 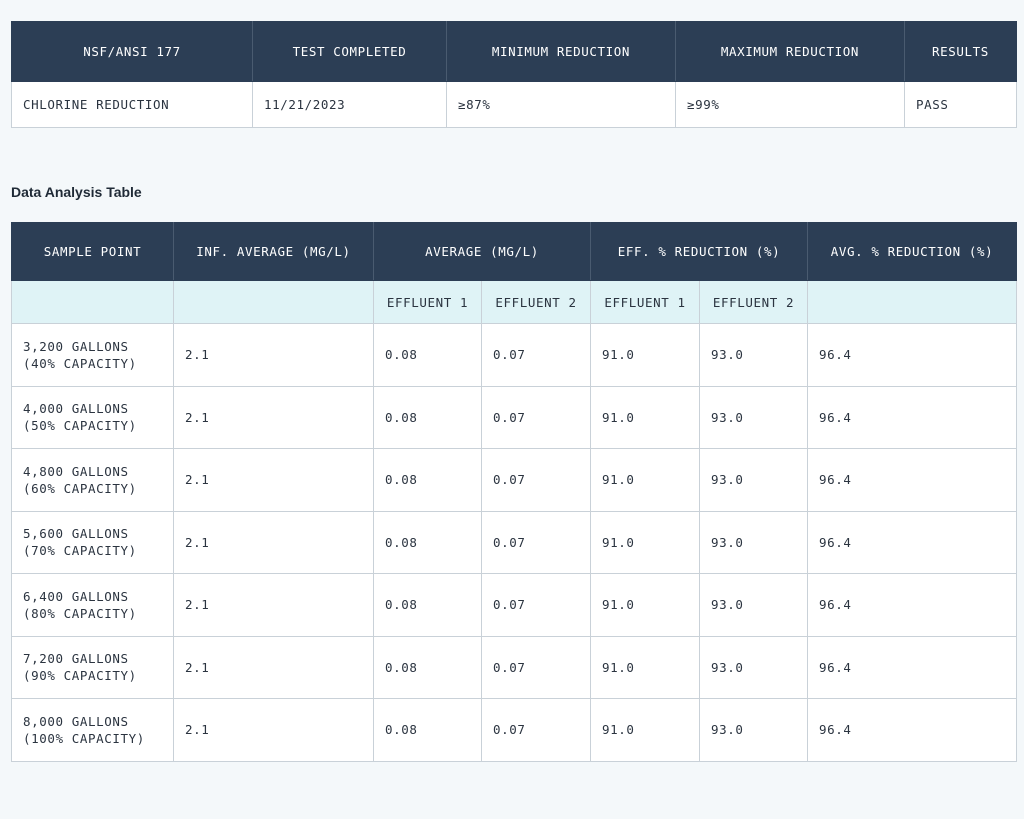 What do you see at coordinates (645, 302) in the screenshot?
I see `subheader-reduction-effluent-1: EFFLUENT 1` at bounding box center [645, 302].